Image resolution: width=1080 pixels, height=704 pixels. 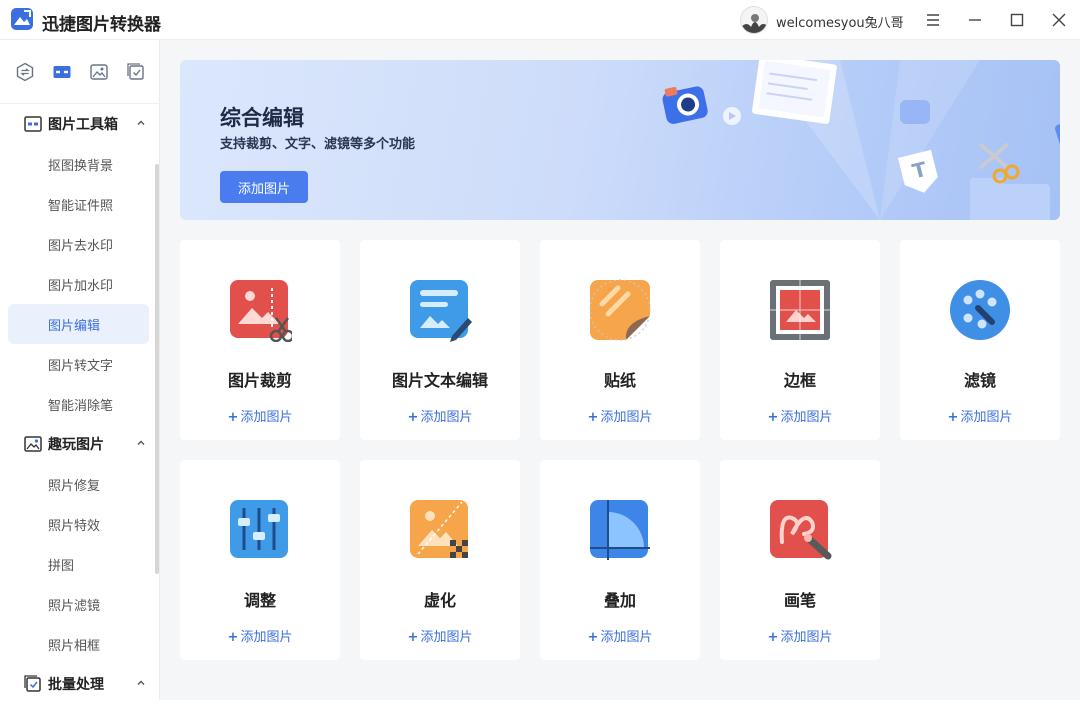 What do you see at coordinates (33, 444) in the screenshot?
I see `fun-image-icon` at bounding box center [33, 444].